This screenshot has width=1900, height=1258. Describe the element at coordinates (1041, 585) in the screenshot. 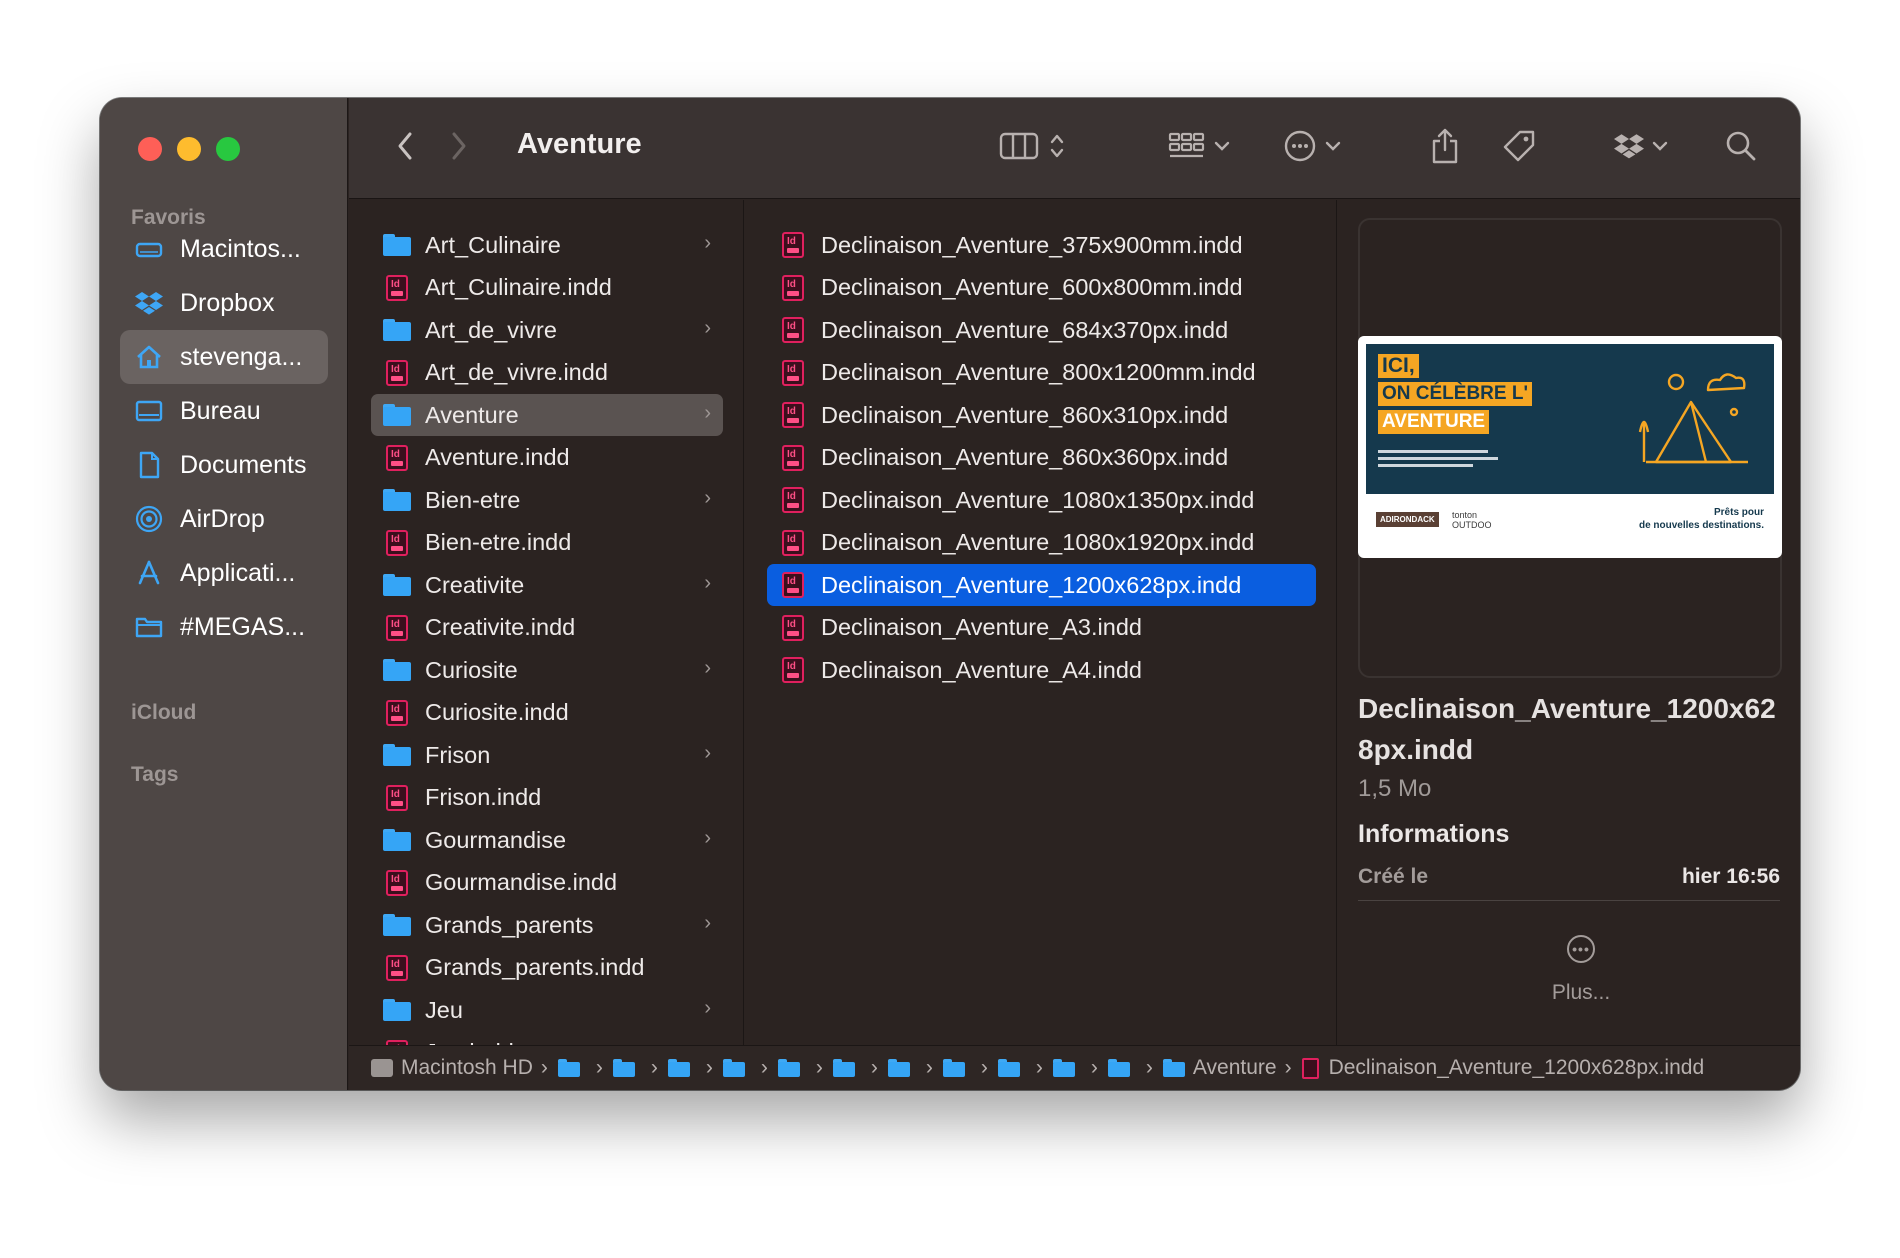

I see `file-row: Id Declinaison_Aventure_1200x628px.indd` at that location.